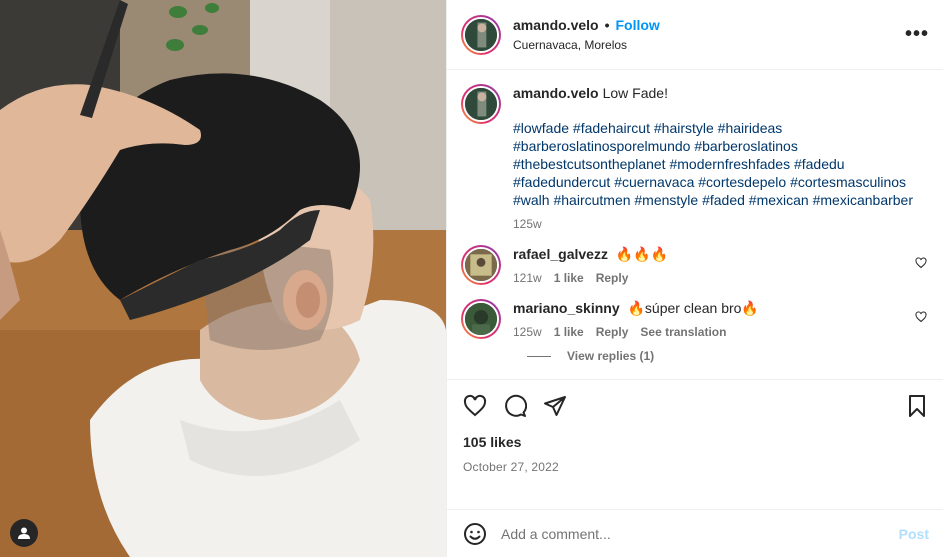  What do you see at coordinates (539, 356) in the screenshot?
I see `replies-divider` at bounding box center [539, 356].